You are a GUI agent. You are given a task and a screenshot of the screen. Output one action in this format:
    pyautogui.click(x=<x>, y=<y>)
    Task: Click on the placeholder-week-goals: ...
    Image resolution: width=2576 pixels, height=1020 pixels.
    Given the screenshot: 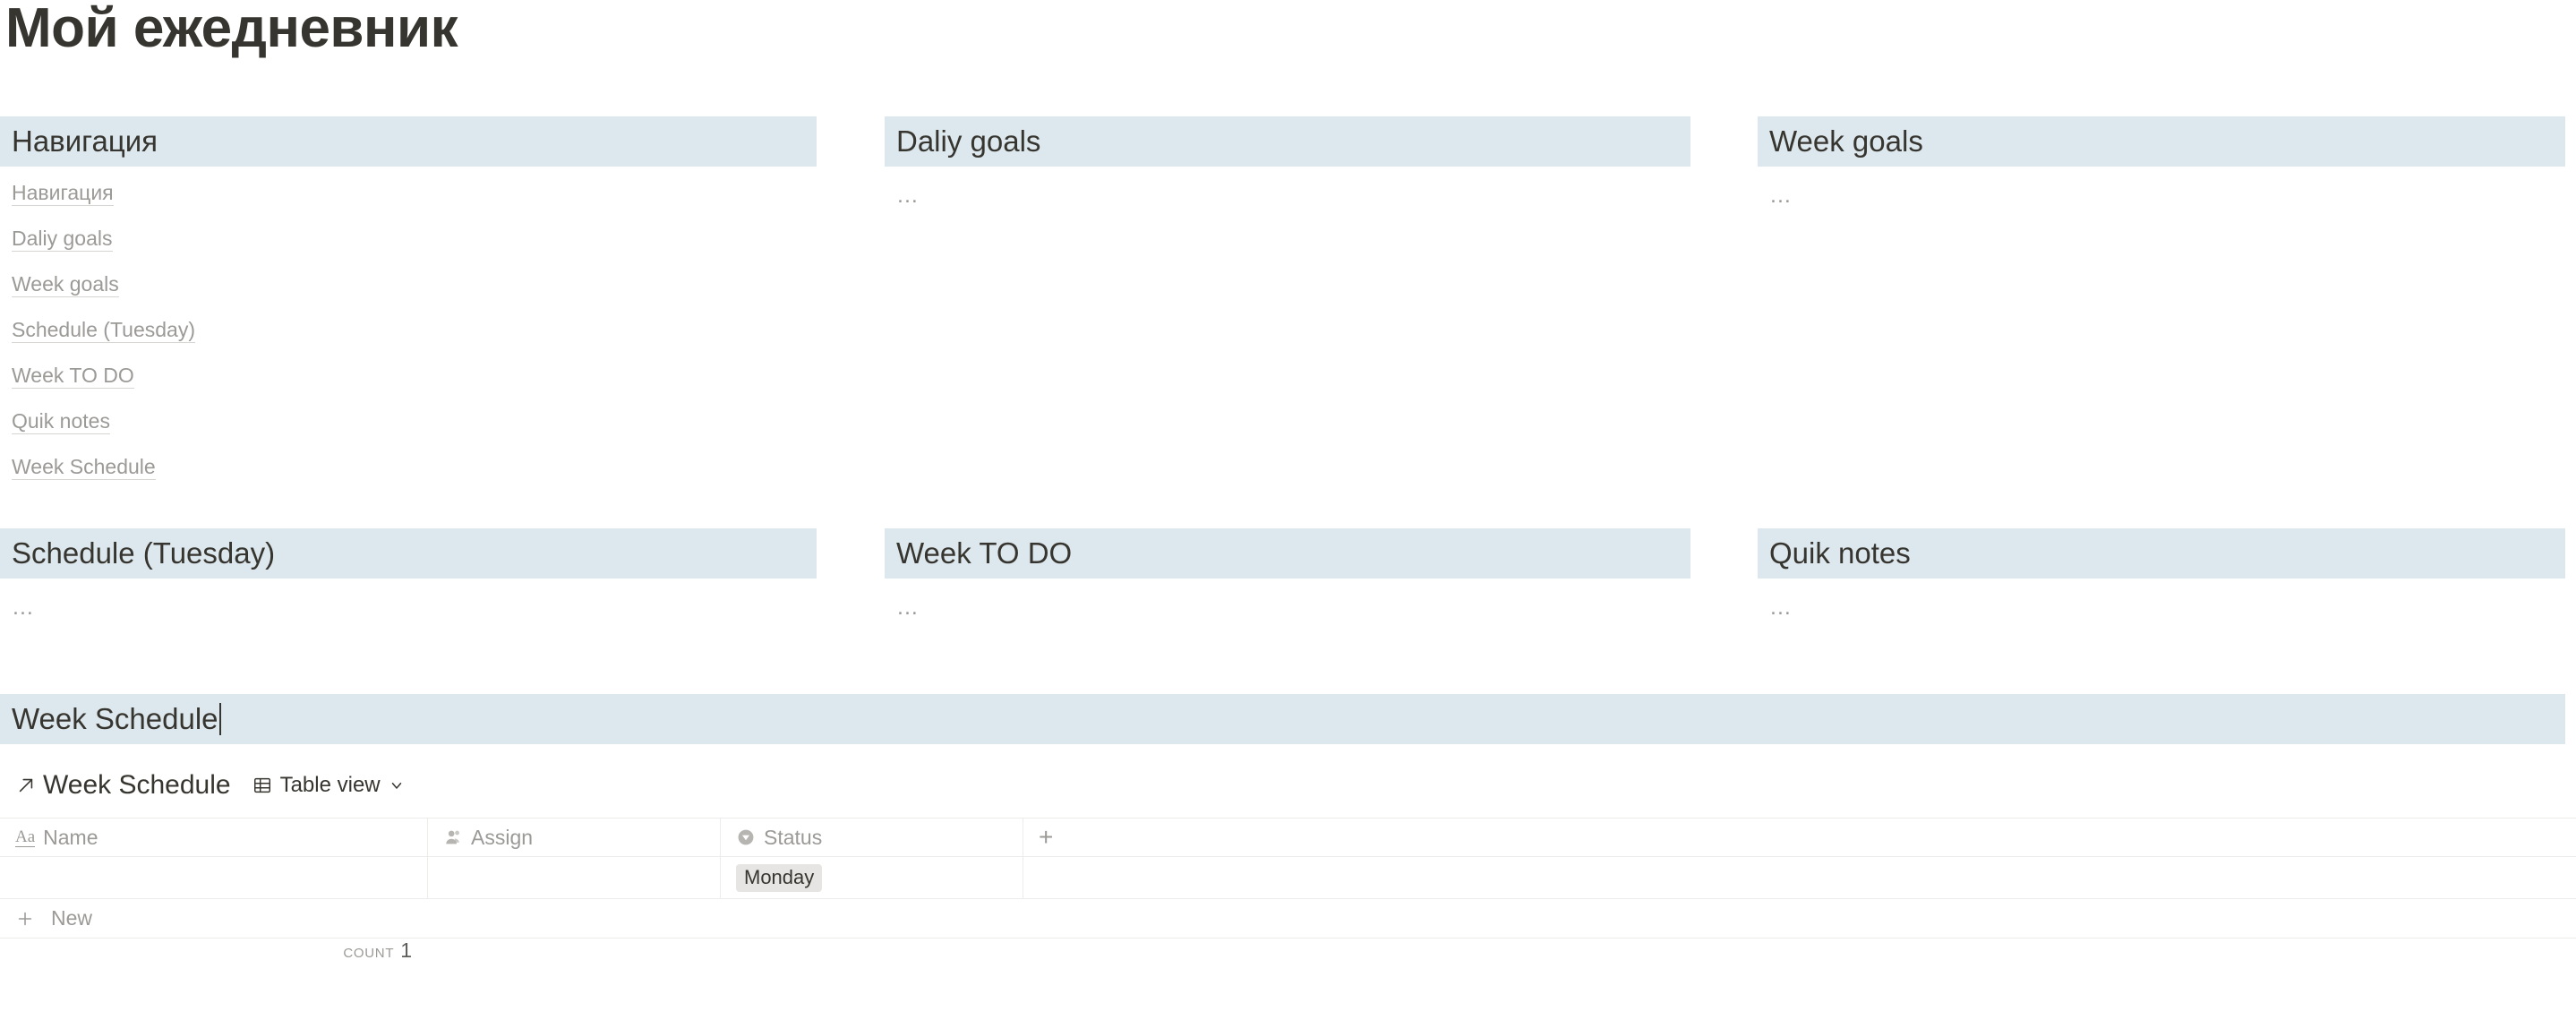 What is the action you would take?
    pyautogui.click(x=2161, y=195)
    